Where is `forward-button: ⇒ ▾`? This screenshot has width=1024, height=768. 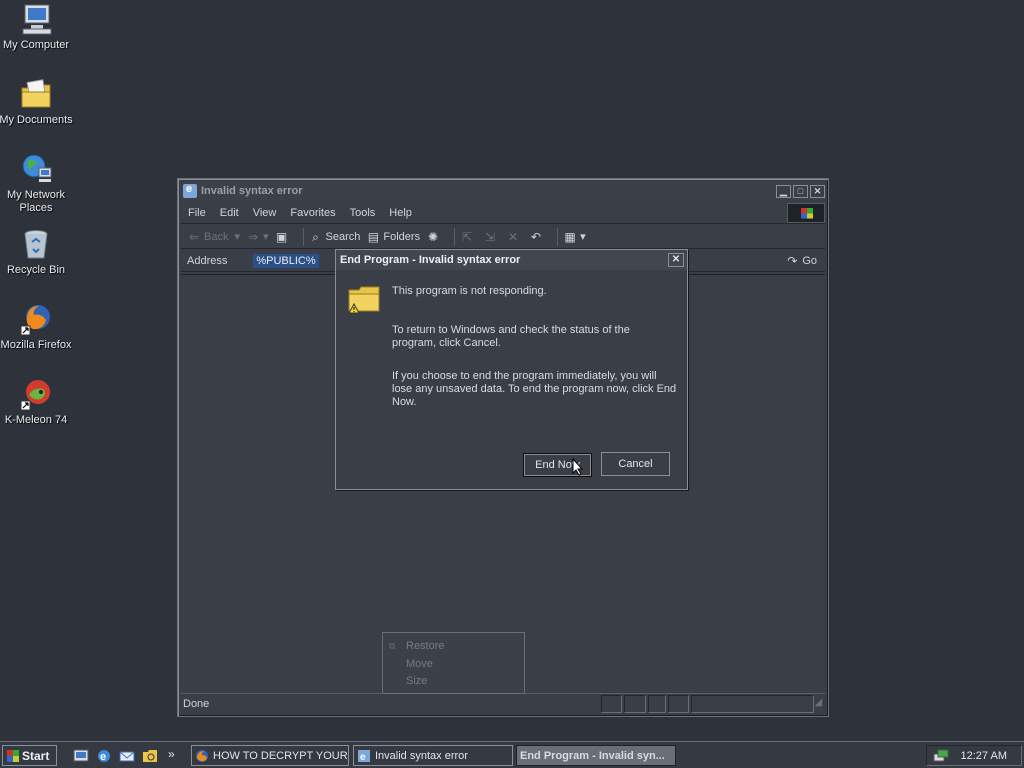 forward-button: ⇒ ▾ is located at coordinates (257, 237).